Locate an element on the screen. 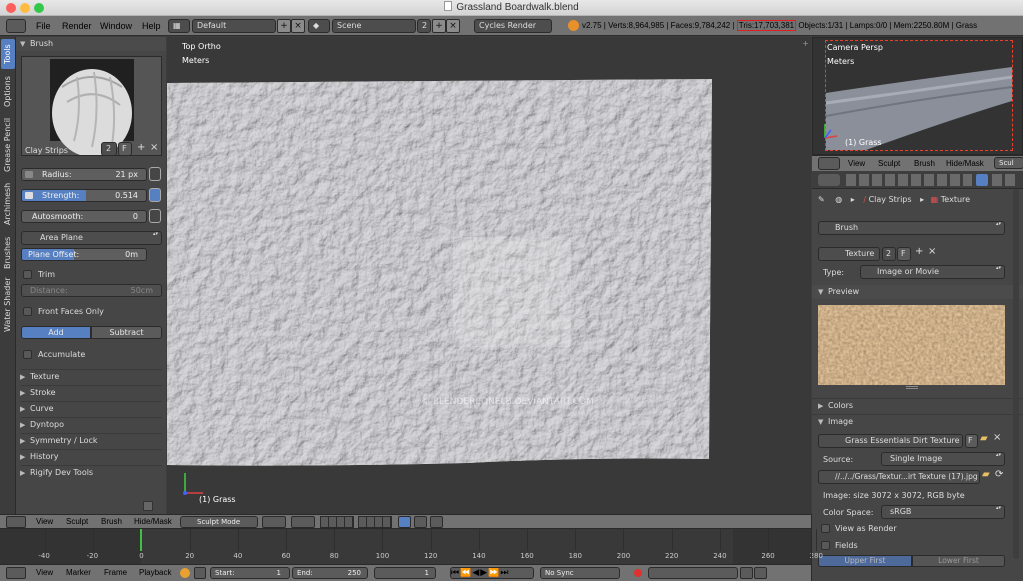  radius-slider: Radius: 21 px is located at coordinates (84, 174).